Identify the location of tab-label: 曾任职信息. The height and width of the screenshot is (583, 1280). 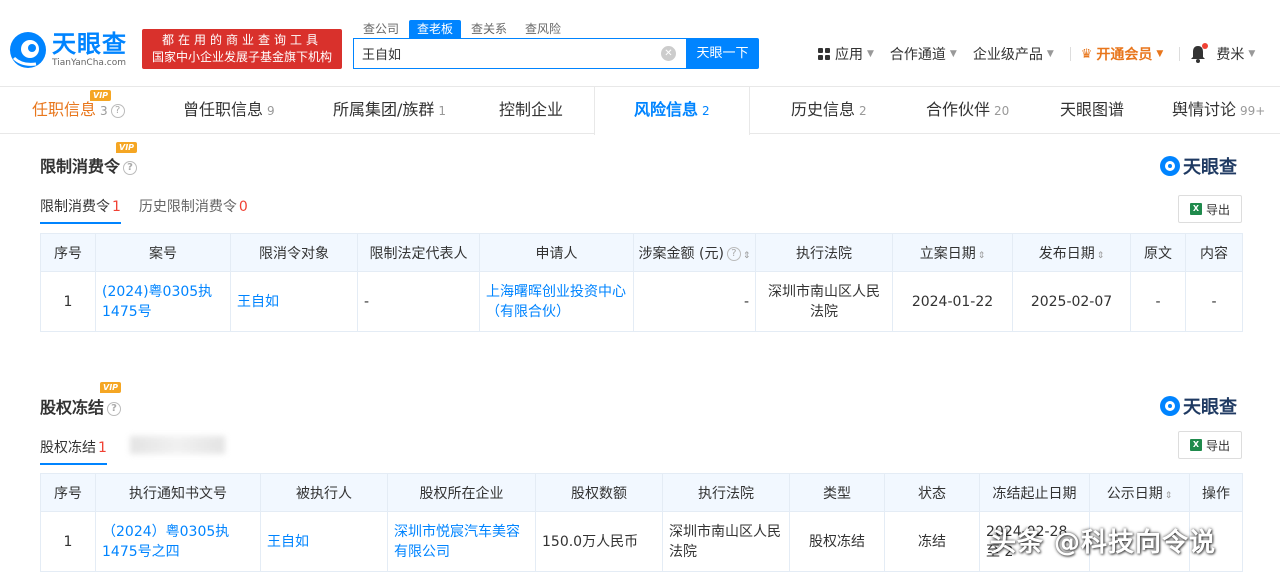
(223, 109).